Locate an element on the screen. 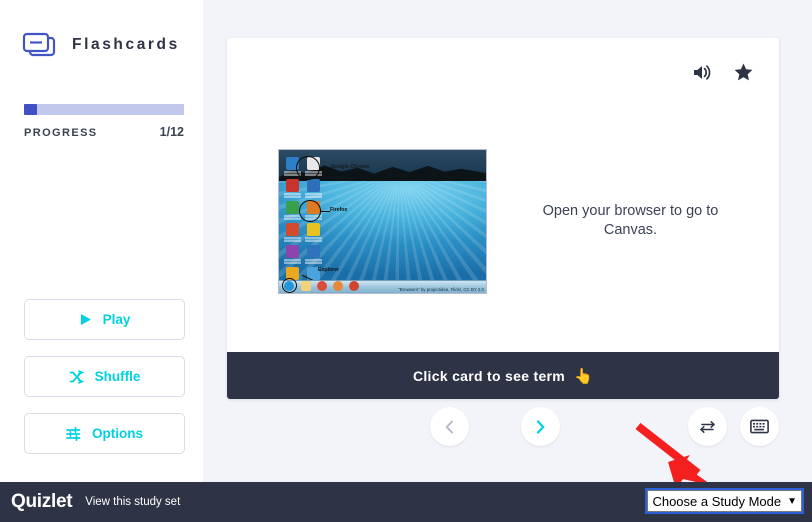 The height and width of the screenshot is (522, 812). sidebar-actions: Play Shuffle Options is located at coordinates (104, 376).